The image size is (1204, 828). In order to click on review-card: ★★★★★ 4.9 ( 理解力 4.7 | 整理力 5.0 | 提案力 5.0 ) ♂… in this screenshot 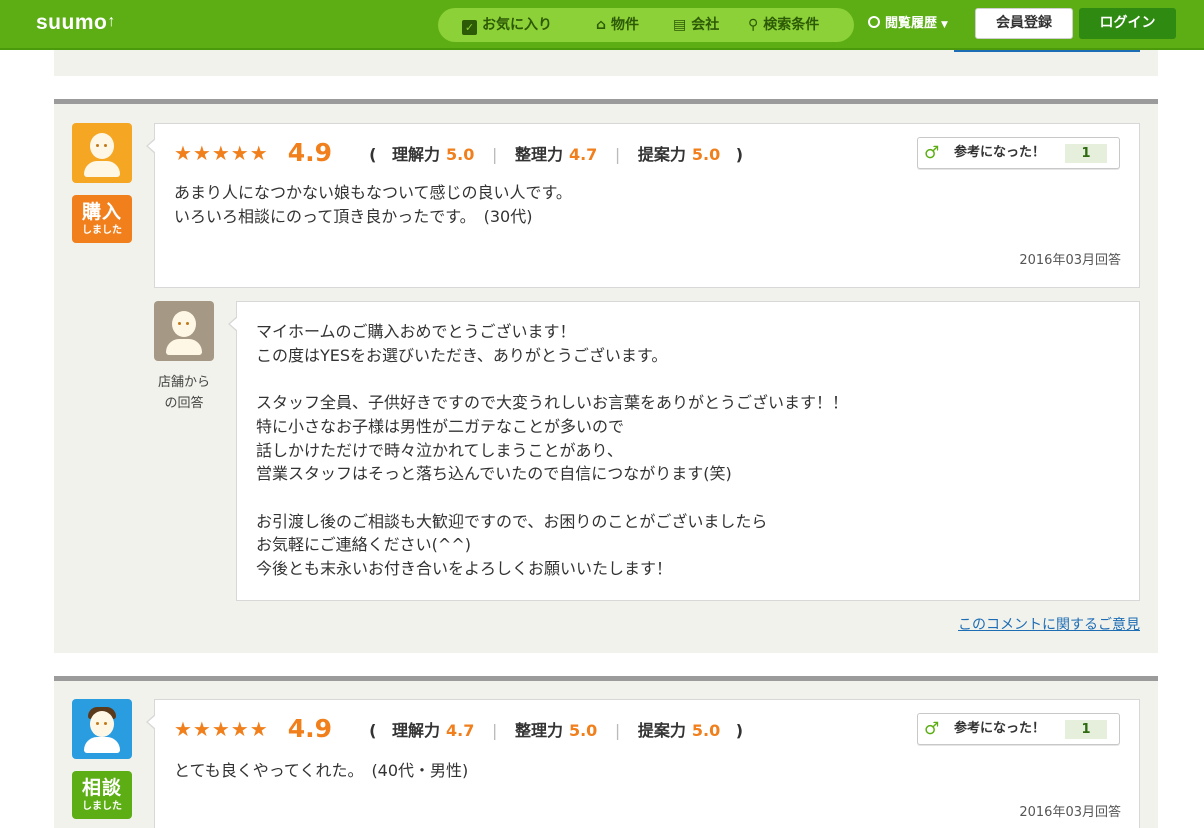, I will do `click(643, 763)`.